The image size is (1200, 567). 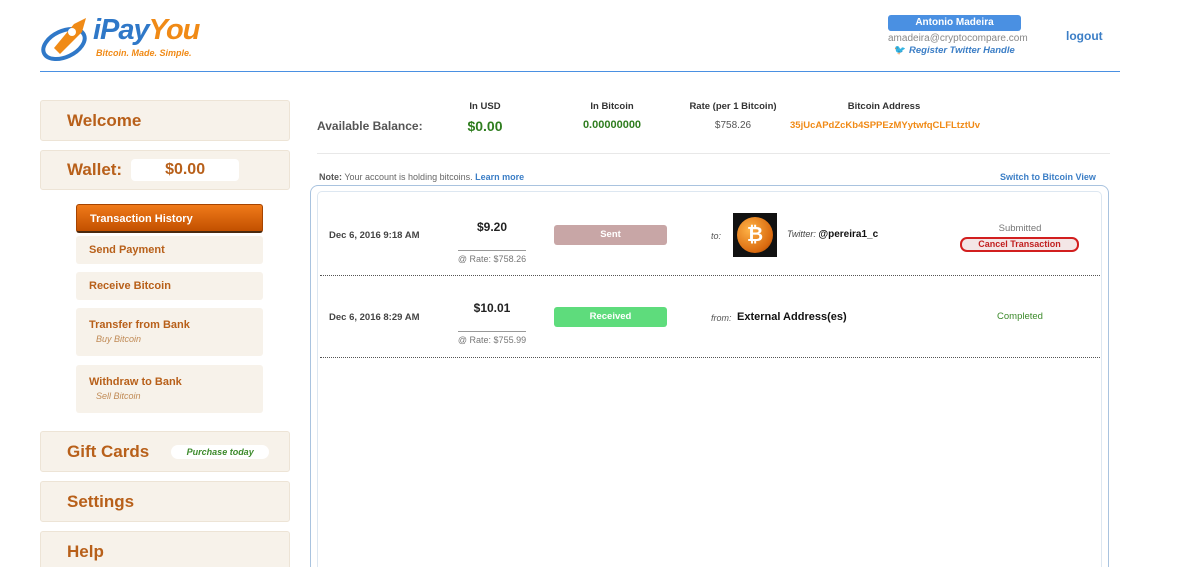 What do you see at coordinates (1020, 228) in the screenshot?
I see `transaction-state: Submitted` at bounding box center [1020, 228].